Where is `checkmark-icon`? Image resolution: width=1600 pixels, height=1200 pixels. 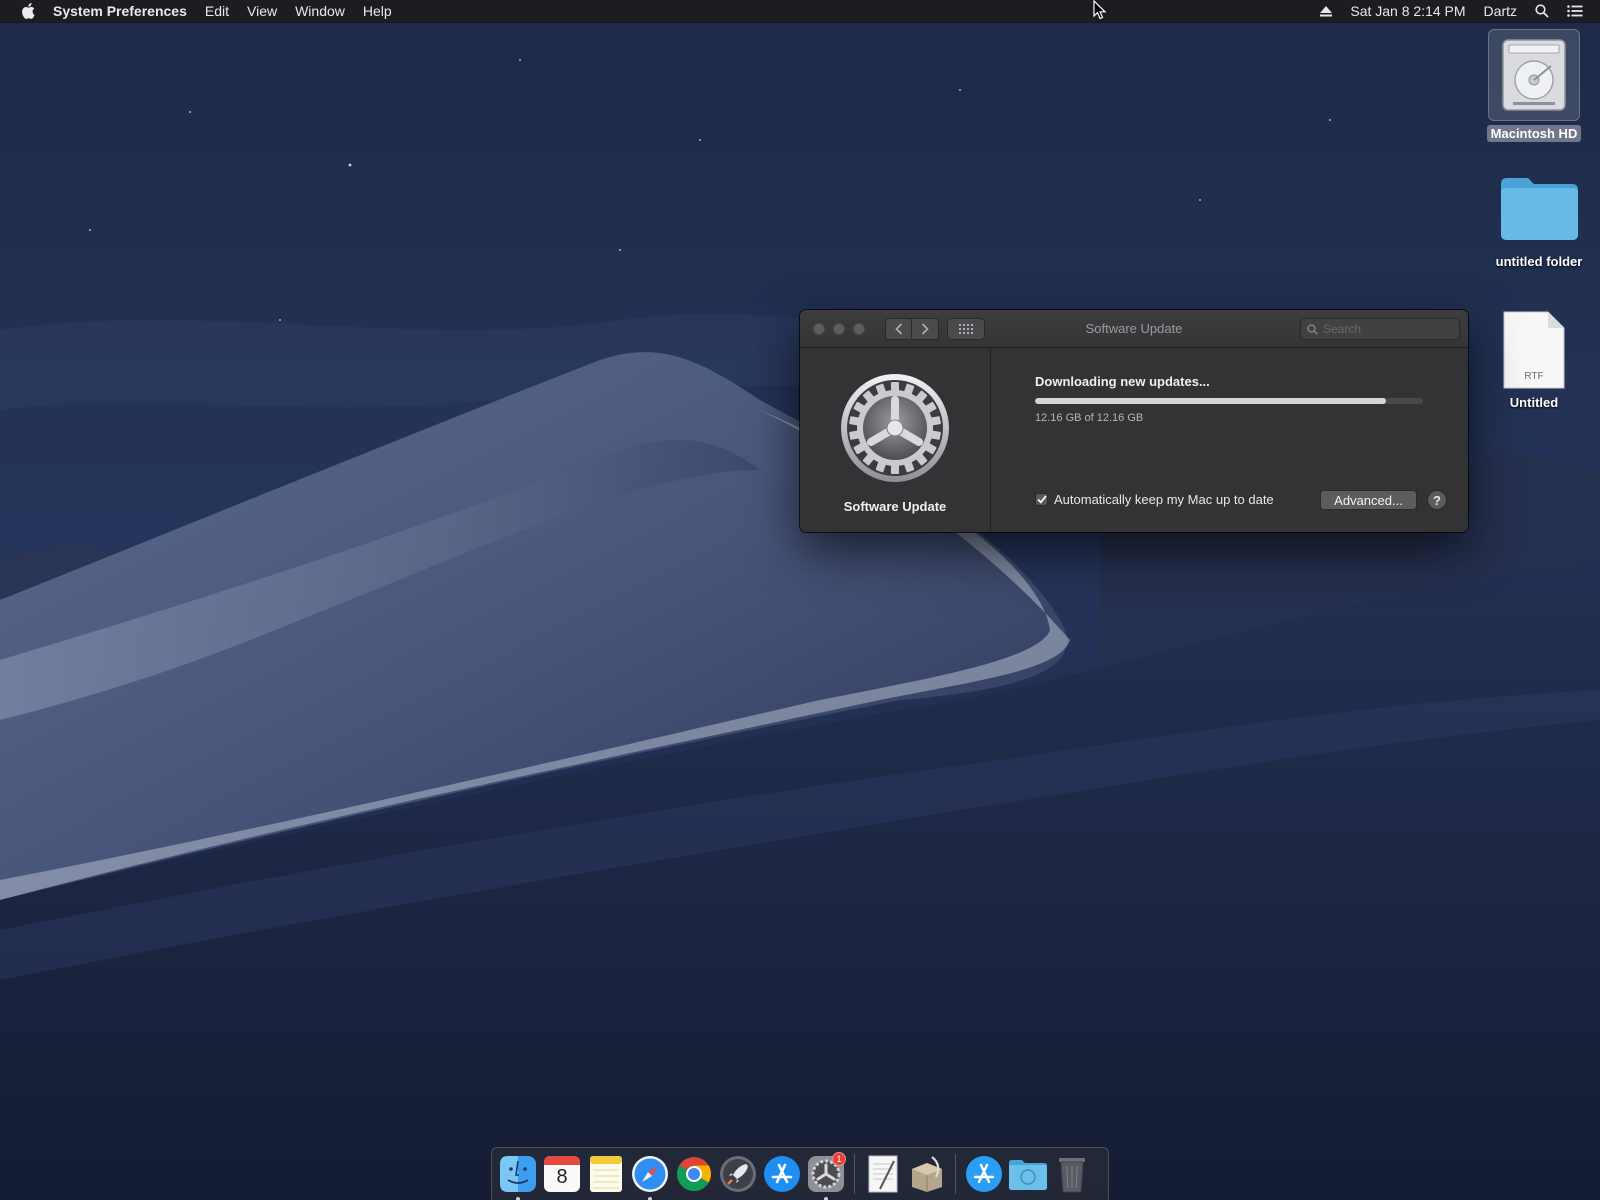 checkmark-icon is located at coordinates (1041, 499).